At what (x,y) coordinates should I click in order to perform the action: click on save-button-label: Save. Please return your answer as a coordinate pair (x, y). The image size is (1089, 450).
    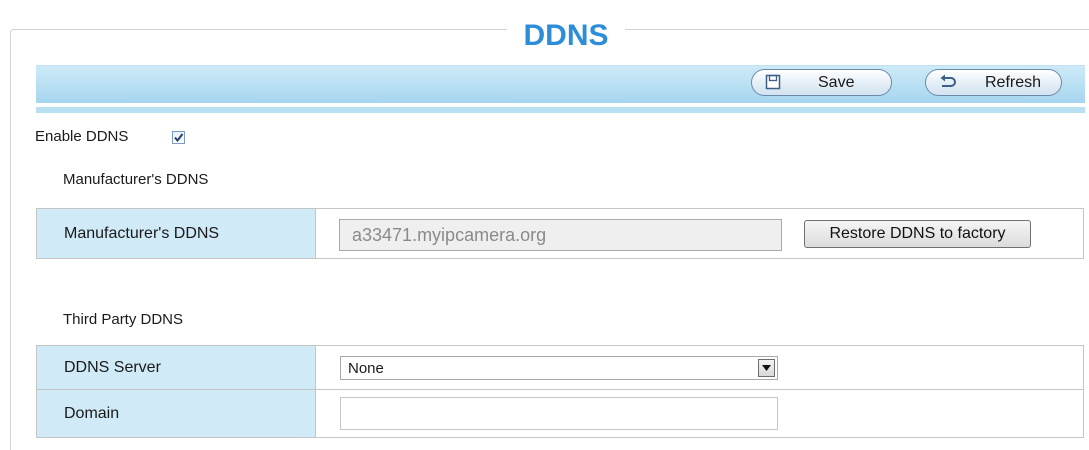
    Looking at the image, I should click on (836, 82).